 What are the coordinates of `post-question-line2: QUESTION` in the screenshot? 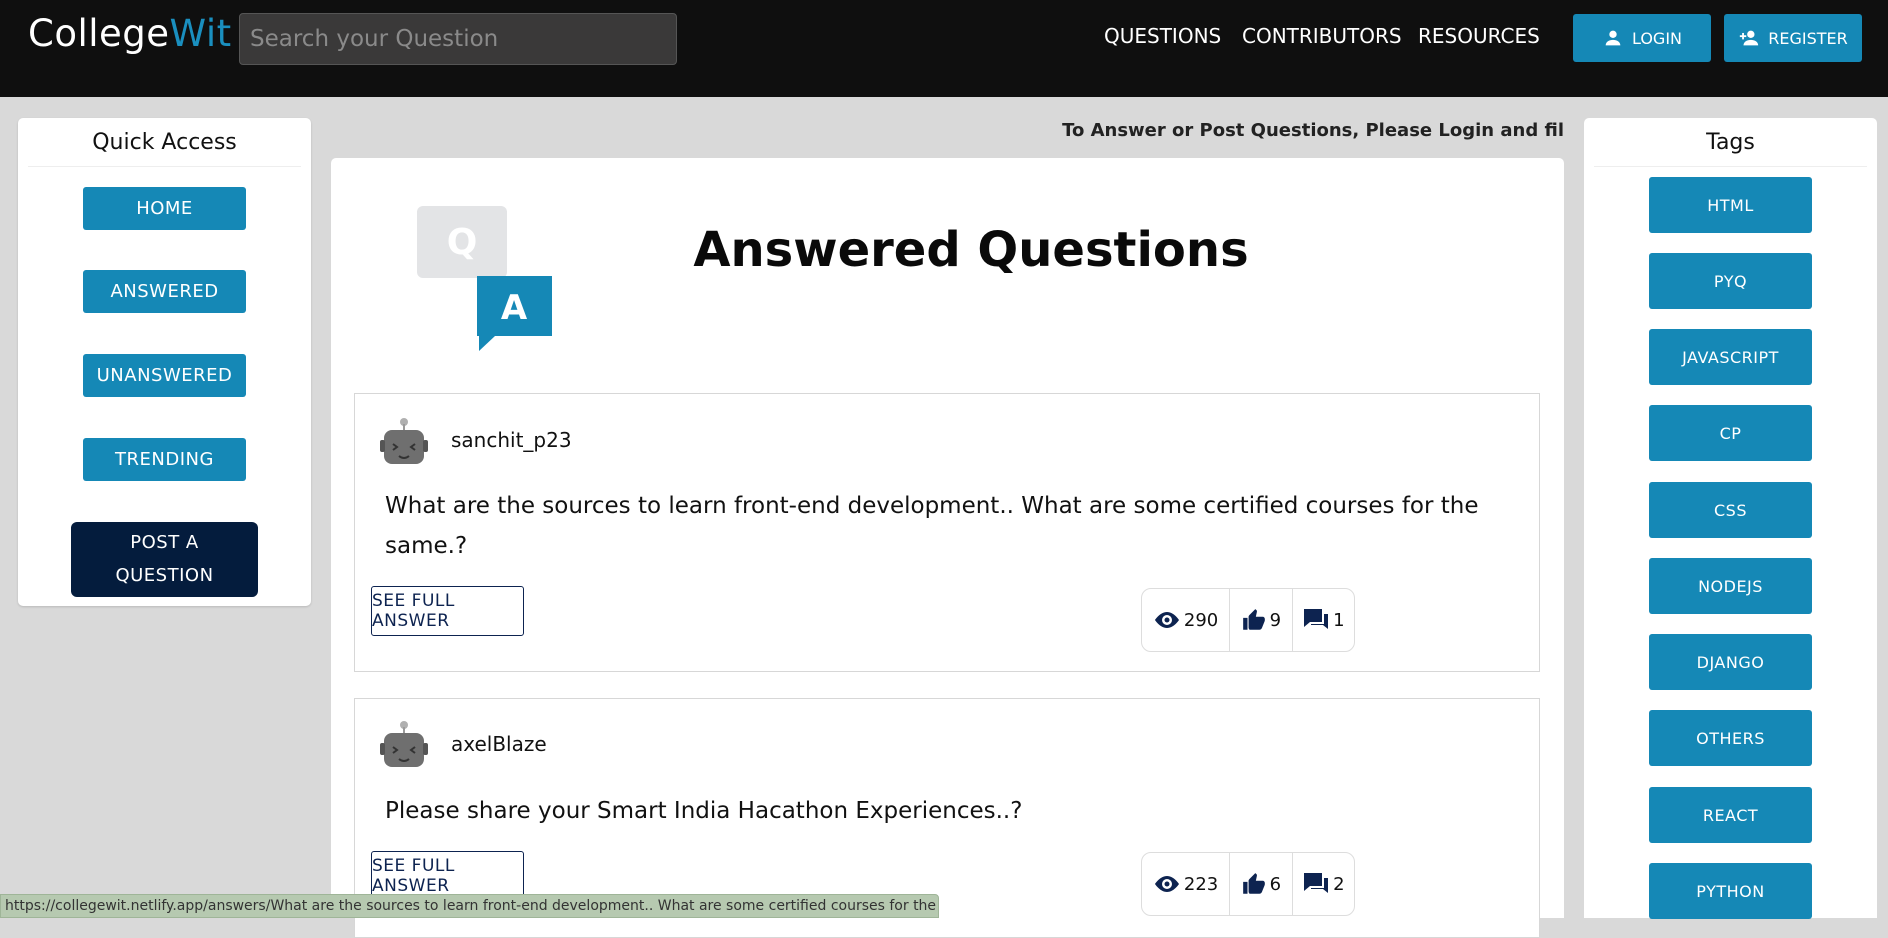 It's located at (164, 575).